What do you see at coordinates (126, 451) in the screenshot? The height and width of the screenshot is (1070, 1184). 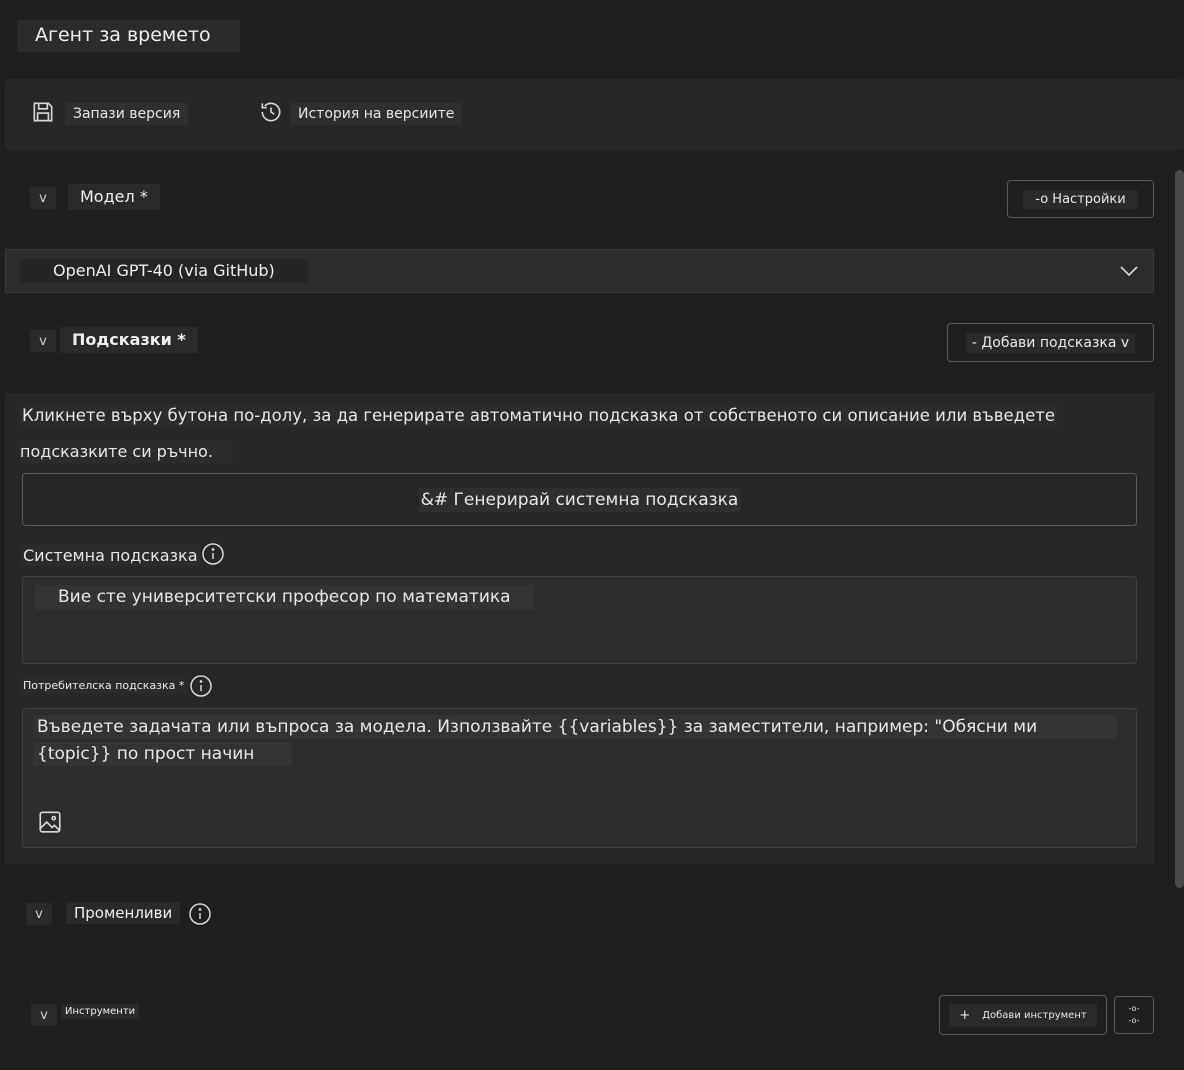 I see `prompts-intro-line2: подсказките си ръчно.` at bounding box center [126, 451].